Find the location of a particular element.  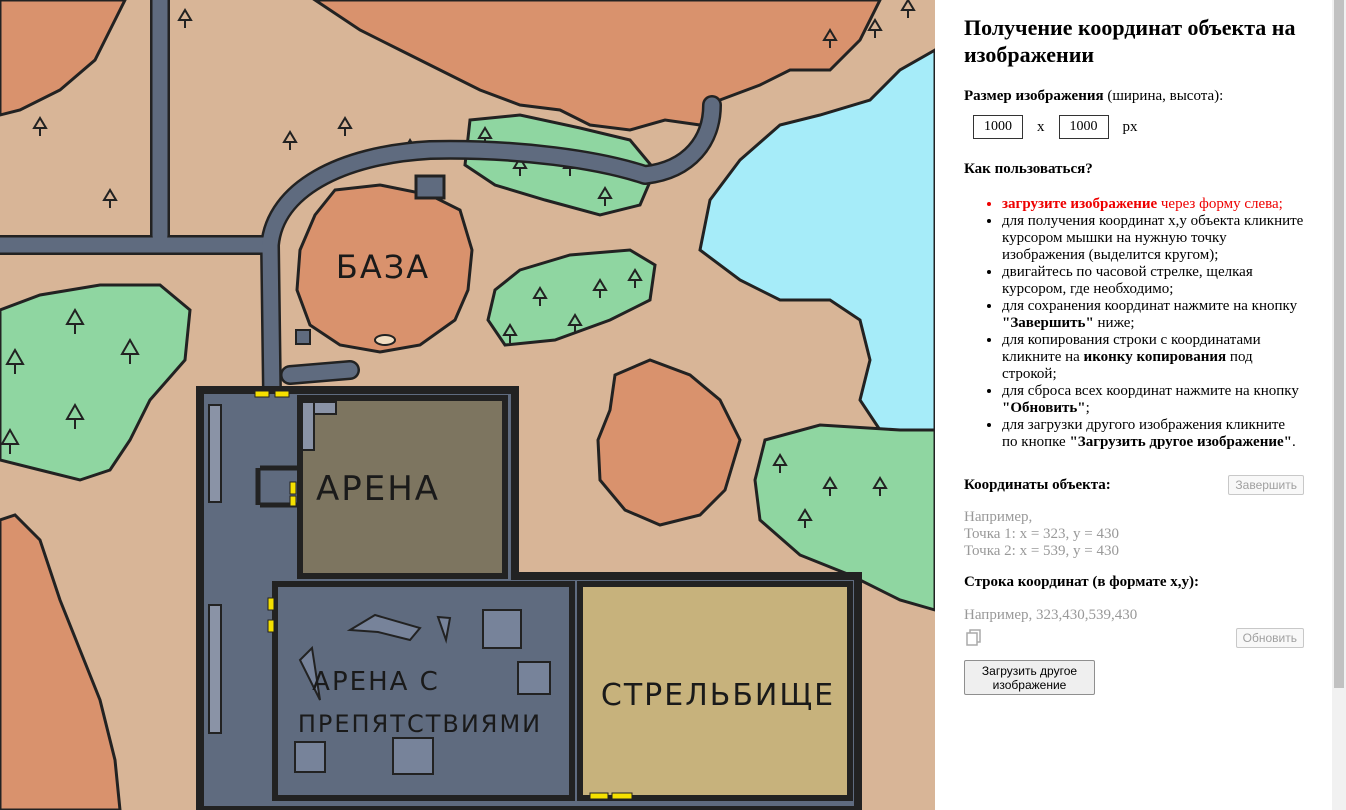

howto-title: Как пользоваться? is located at coordinates (1028, 169).